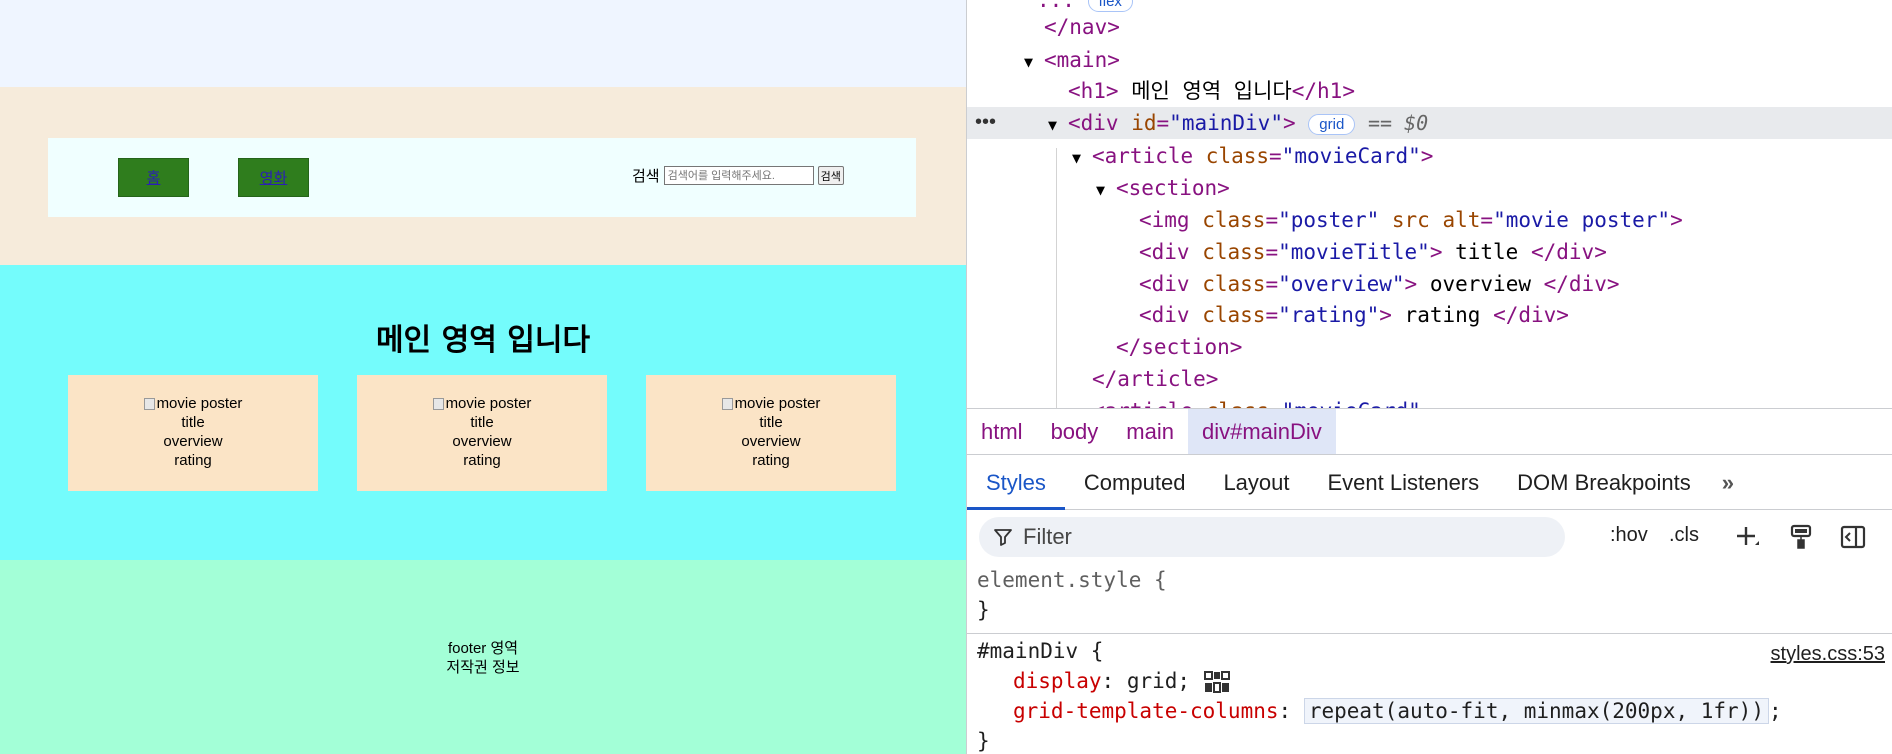 Image resolution: width=1892 pixels, height=754 pixels. Describe the element at coordinates (1684, 535) in the screenshot. I see `cls-toggle: .cls` at that location.